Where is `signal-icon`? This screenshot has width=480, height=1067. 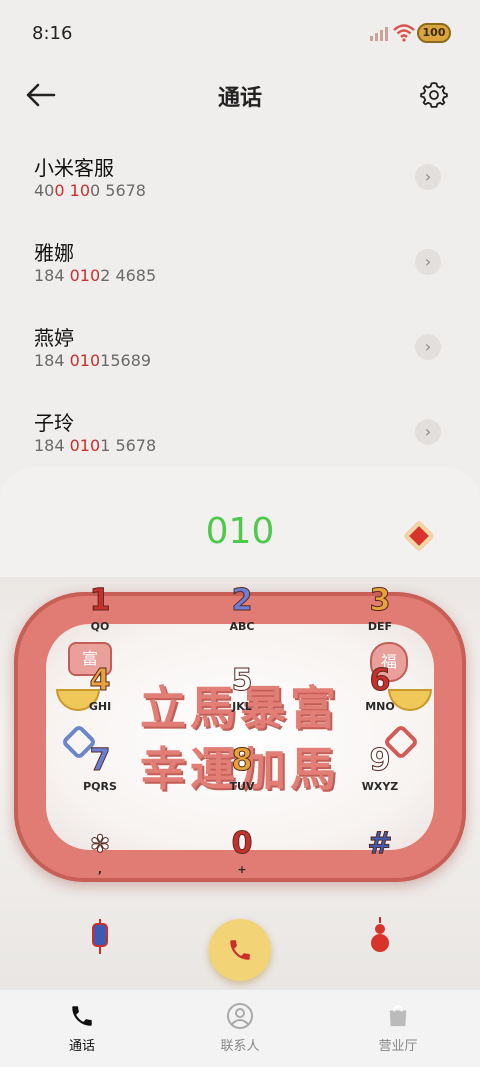 signal-icon is located at coordinates (379, 34).